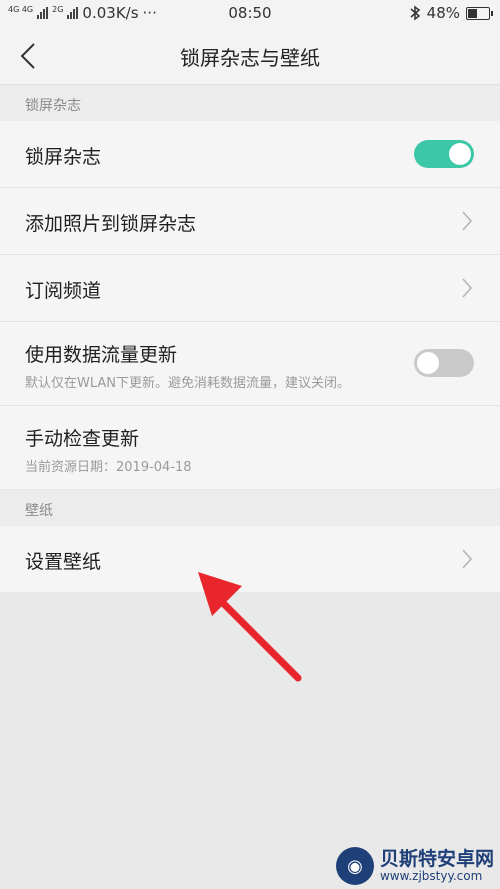 This screenshot has width=500, height=889. What do you see at coordinates (250, 154) in the screenshot?
I see `setting-row-lock-magazine: 锁屏杂志` at bounding box center [250, 154].